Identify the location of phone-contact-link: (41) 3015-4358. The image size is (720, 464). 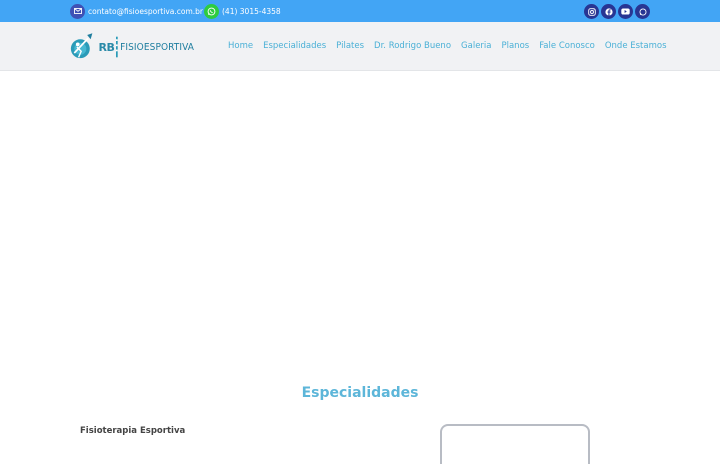
(242, 11).